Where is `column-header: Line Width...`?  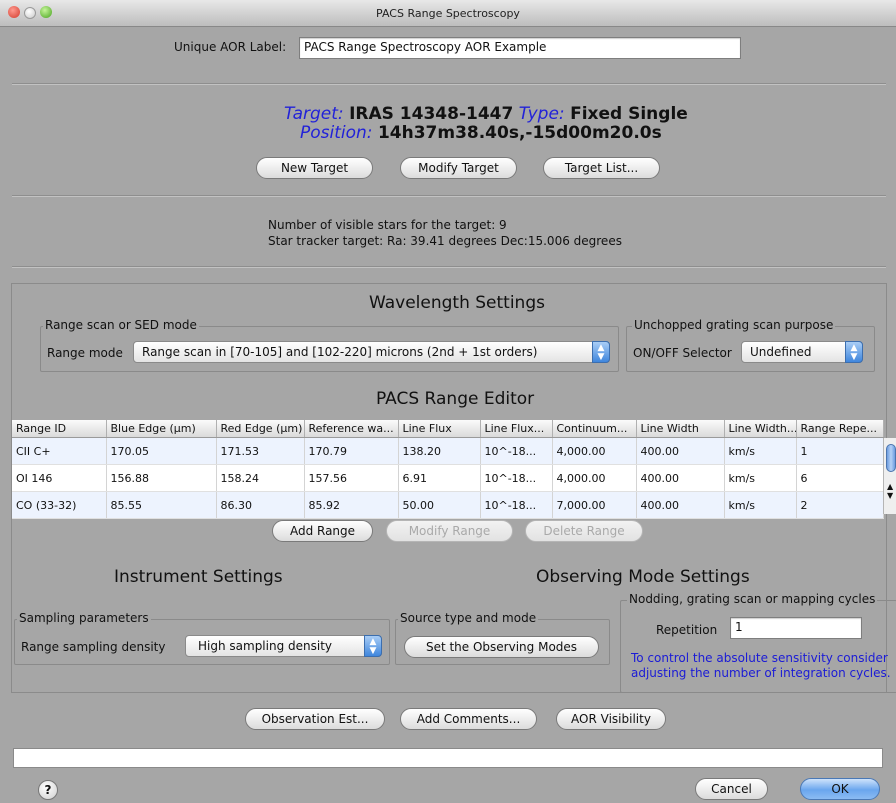
column-header: Line Width... is located at coordinates (760, 429).